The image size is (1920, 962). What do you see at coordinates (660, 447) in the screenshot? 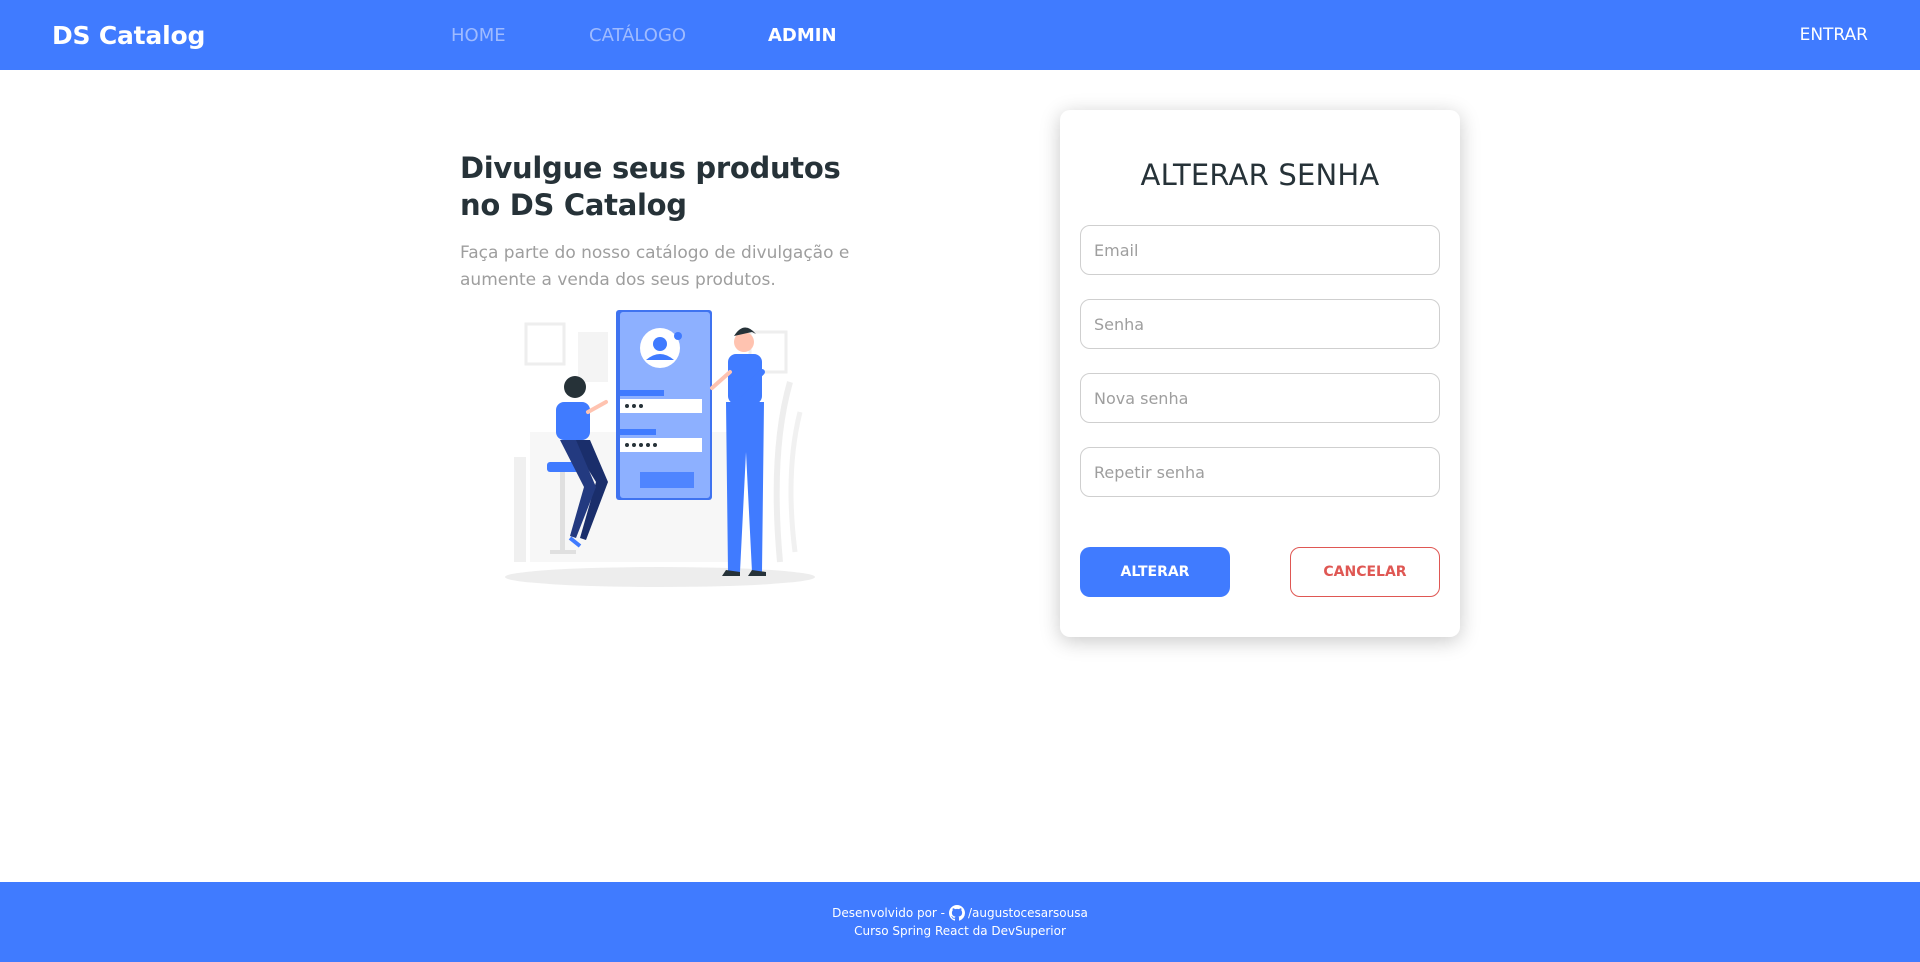
I see `login-illustration` at bounding box center [660, 447].